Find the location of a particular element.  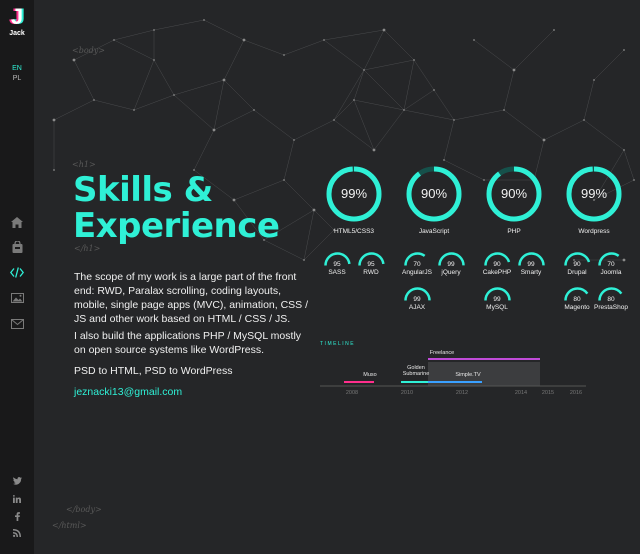

minor-skill-label: PrestaShop is located at coordinates (611, 307).